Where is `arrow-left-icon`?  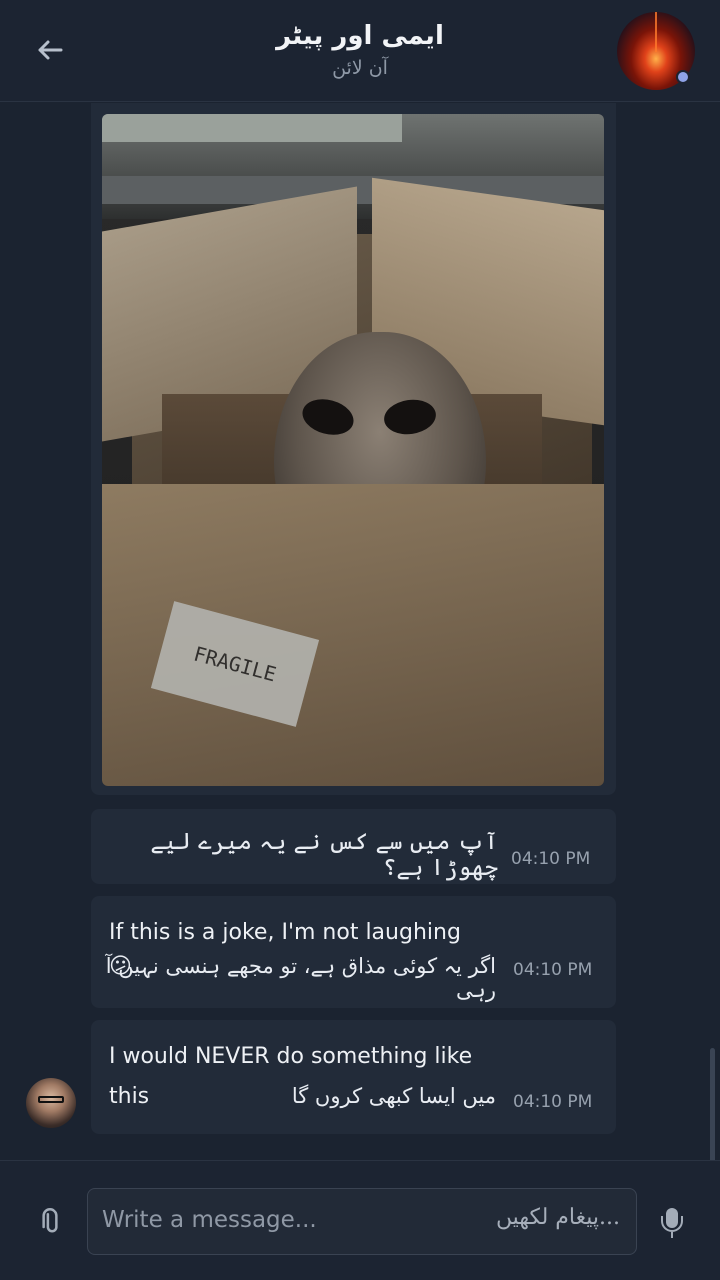
arrow-left-icon is located at coordinates (50, 50).